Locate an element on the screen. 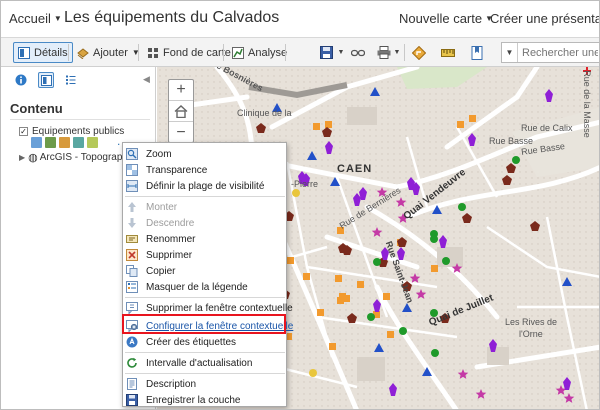 This screenshot has height=410, width=600. place-label: Les Rives de is located at coordinates (531, 322).